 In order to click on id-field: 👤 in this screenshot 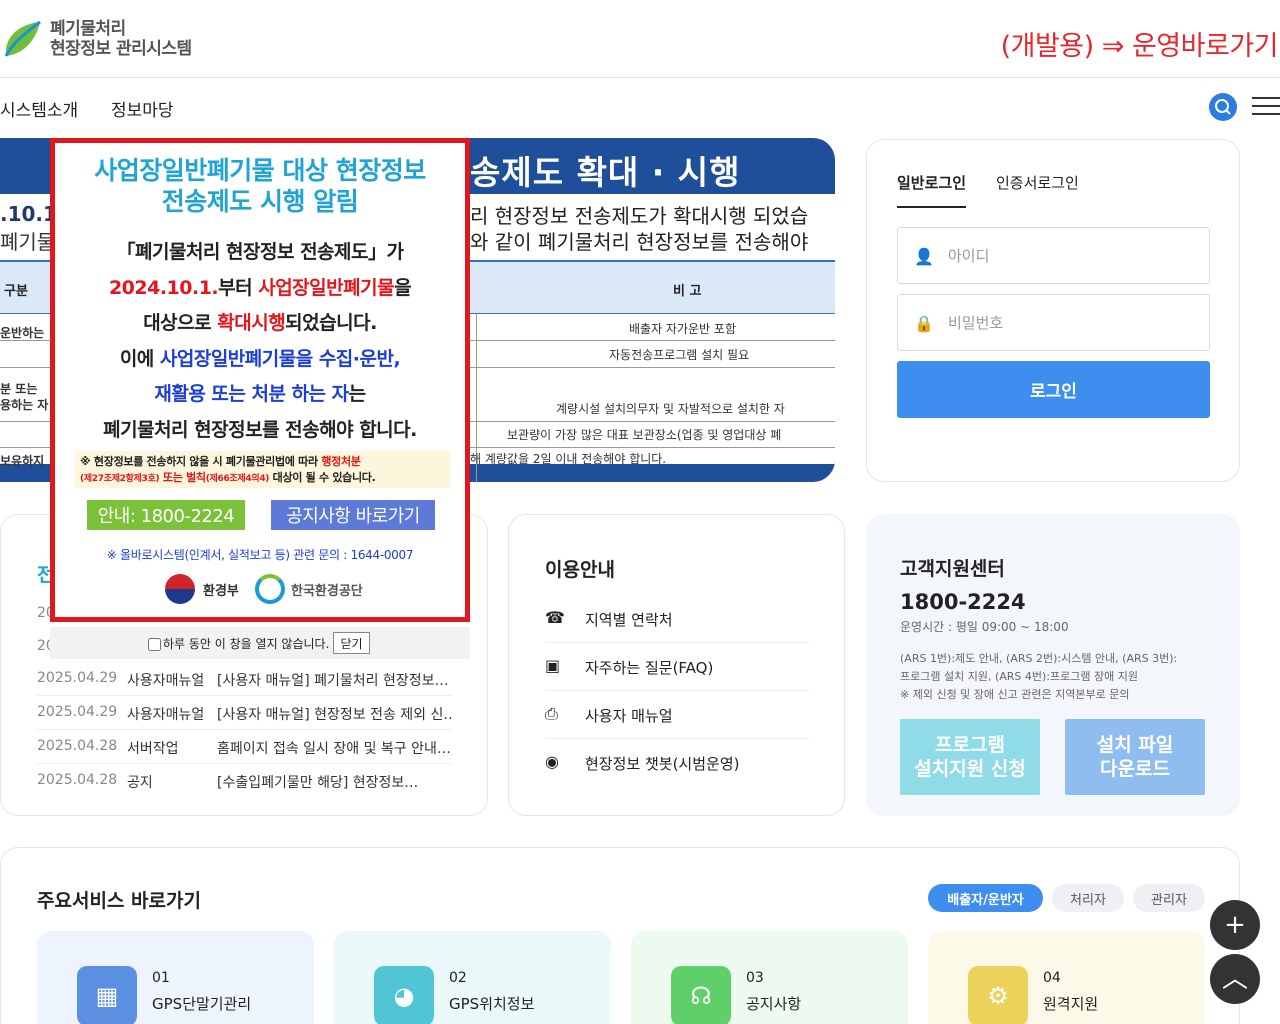, I will do `click(1053, 255)`.